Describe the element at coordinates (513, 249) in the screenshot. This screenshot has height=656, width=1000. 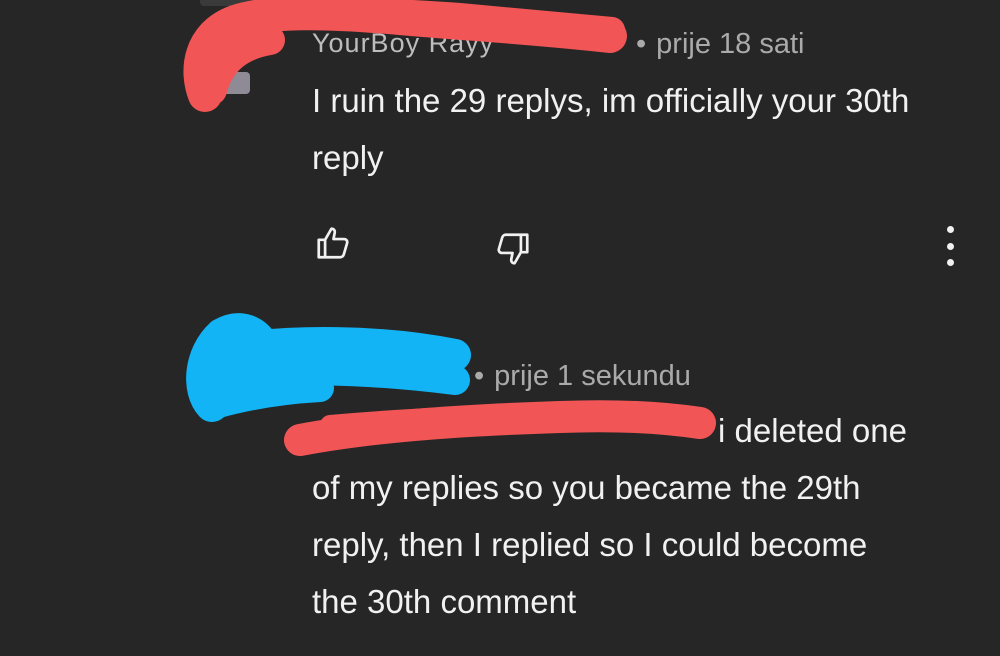
I see `thumbs-down-icon` at that location.